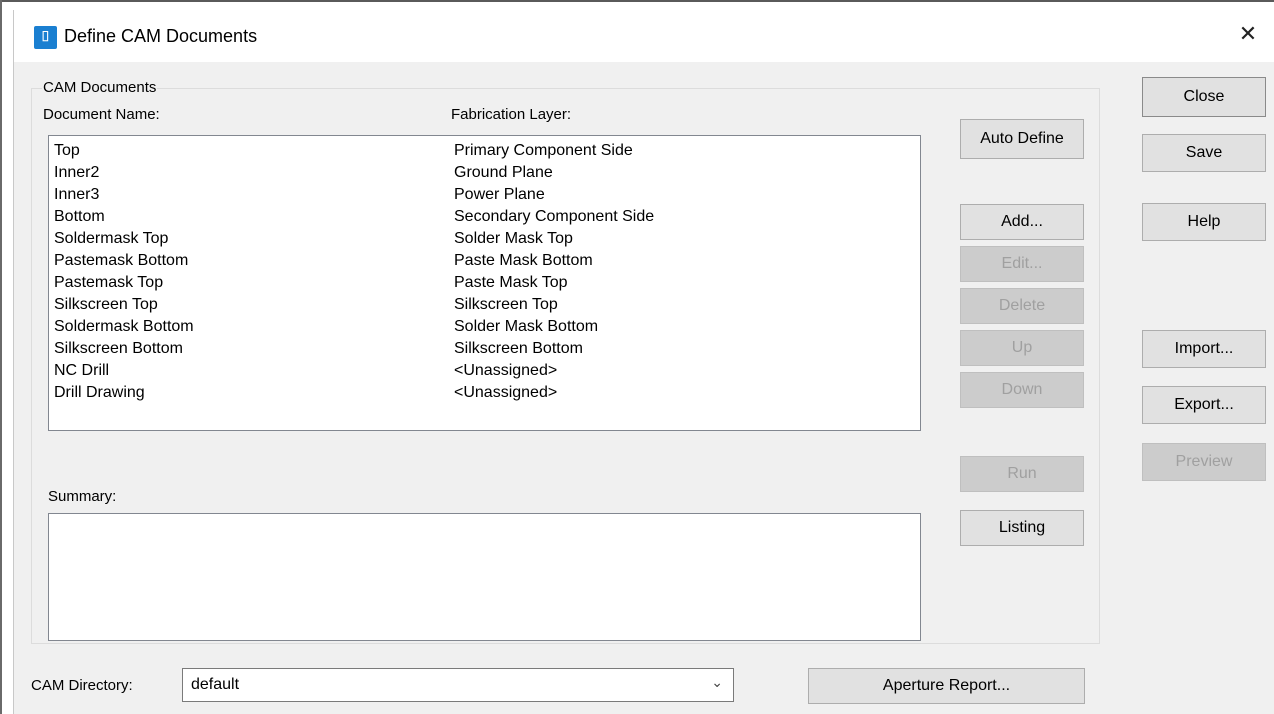  What do you see at coordinates (1204, 222) in the screenshot?
I see `help-button: Help` at bounding box center [1204, 222].